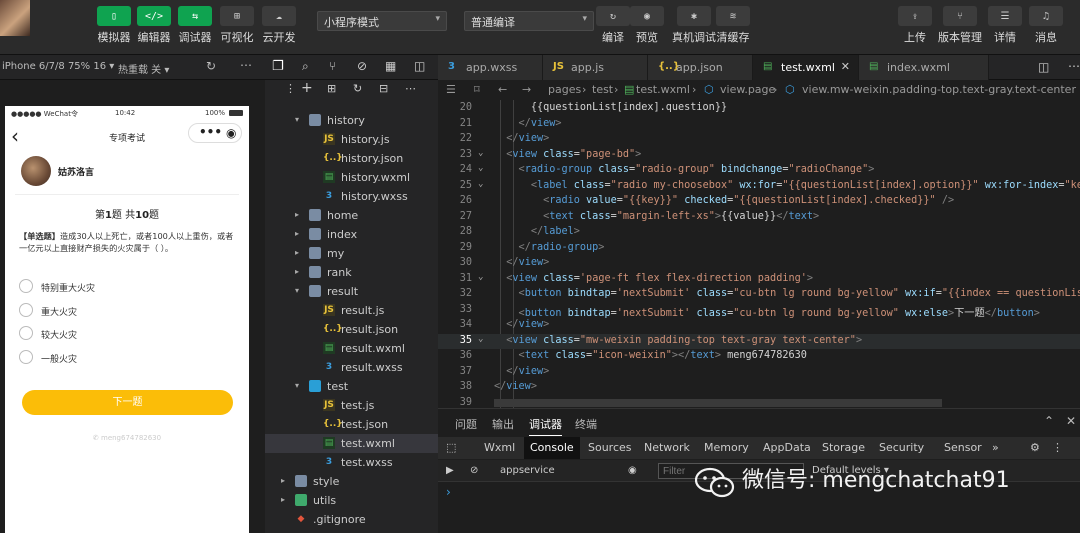 This screenshot has width=1080, height=533. Describe the element at coordinates (129, 310) in the screenshot. I see `answer-option: 重大火灾` at that location.